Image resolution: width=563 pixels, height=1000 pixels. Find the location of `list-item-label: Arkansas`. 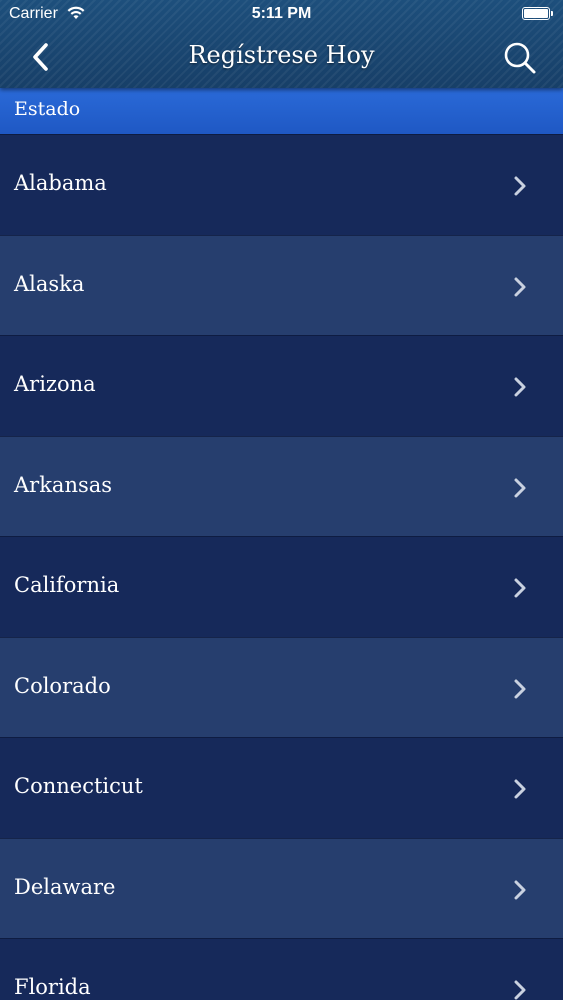

list-item-label: Arkansas is located at coordinates (63, 484).